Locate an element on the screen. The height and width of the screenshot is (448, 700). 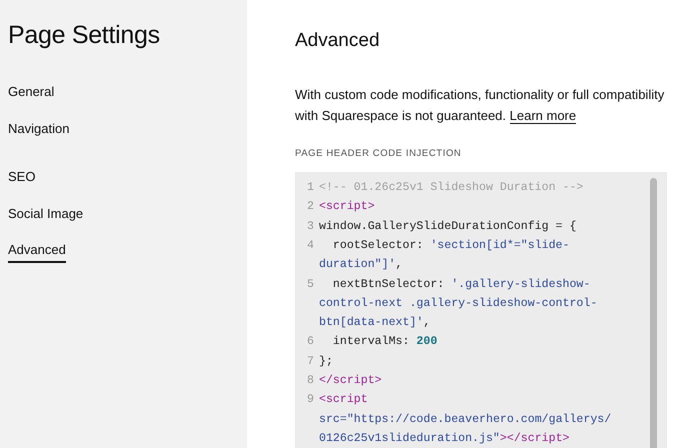
line-number: 3 is located at coordinates (311, 226).